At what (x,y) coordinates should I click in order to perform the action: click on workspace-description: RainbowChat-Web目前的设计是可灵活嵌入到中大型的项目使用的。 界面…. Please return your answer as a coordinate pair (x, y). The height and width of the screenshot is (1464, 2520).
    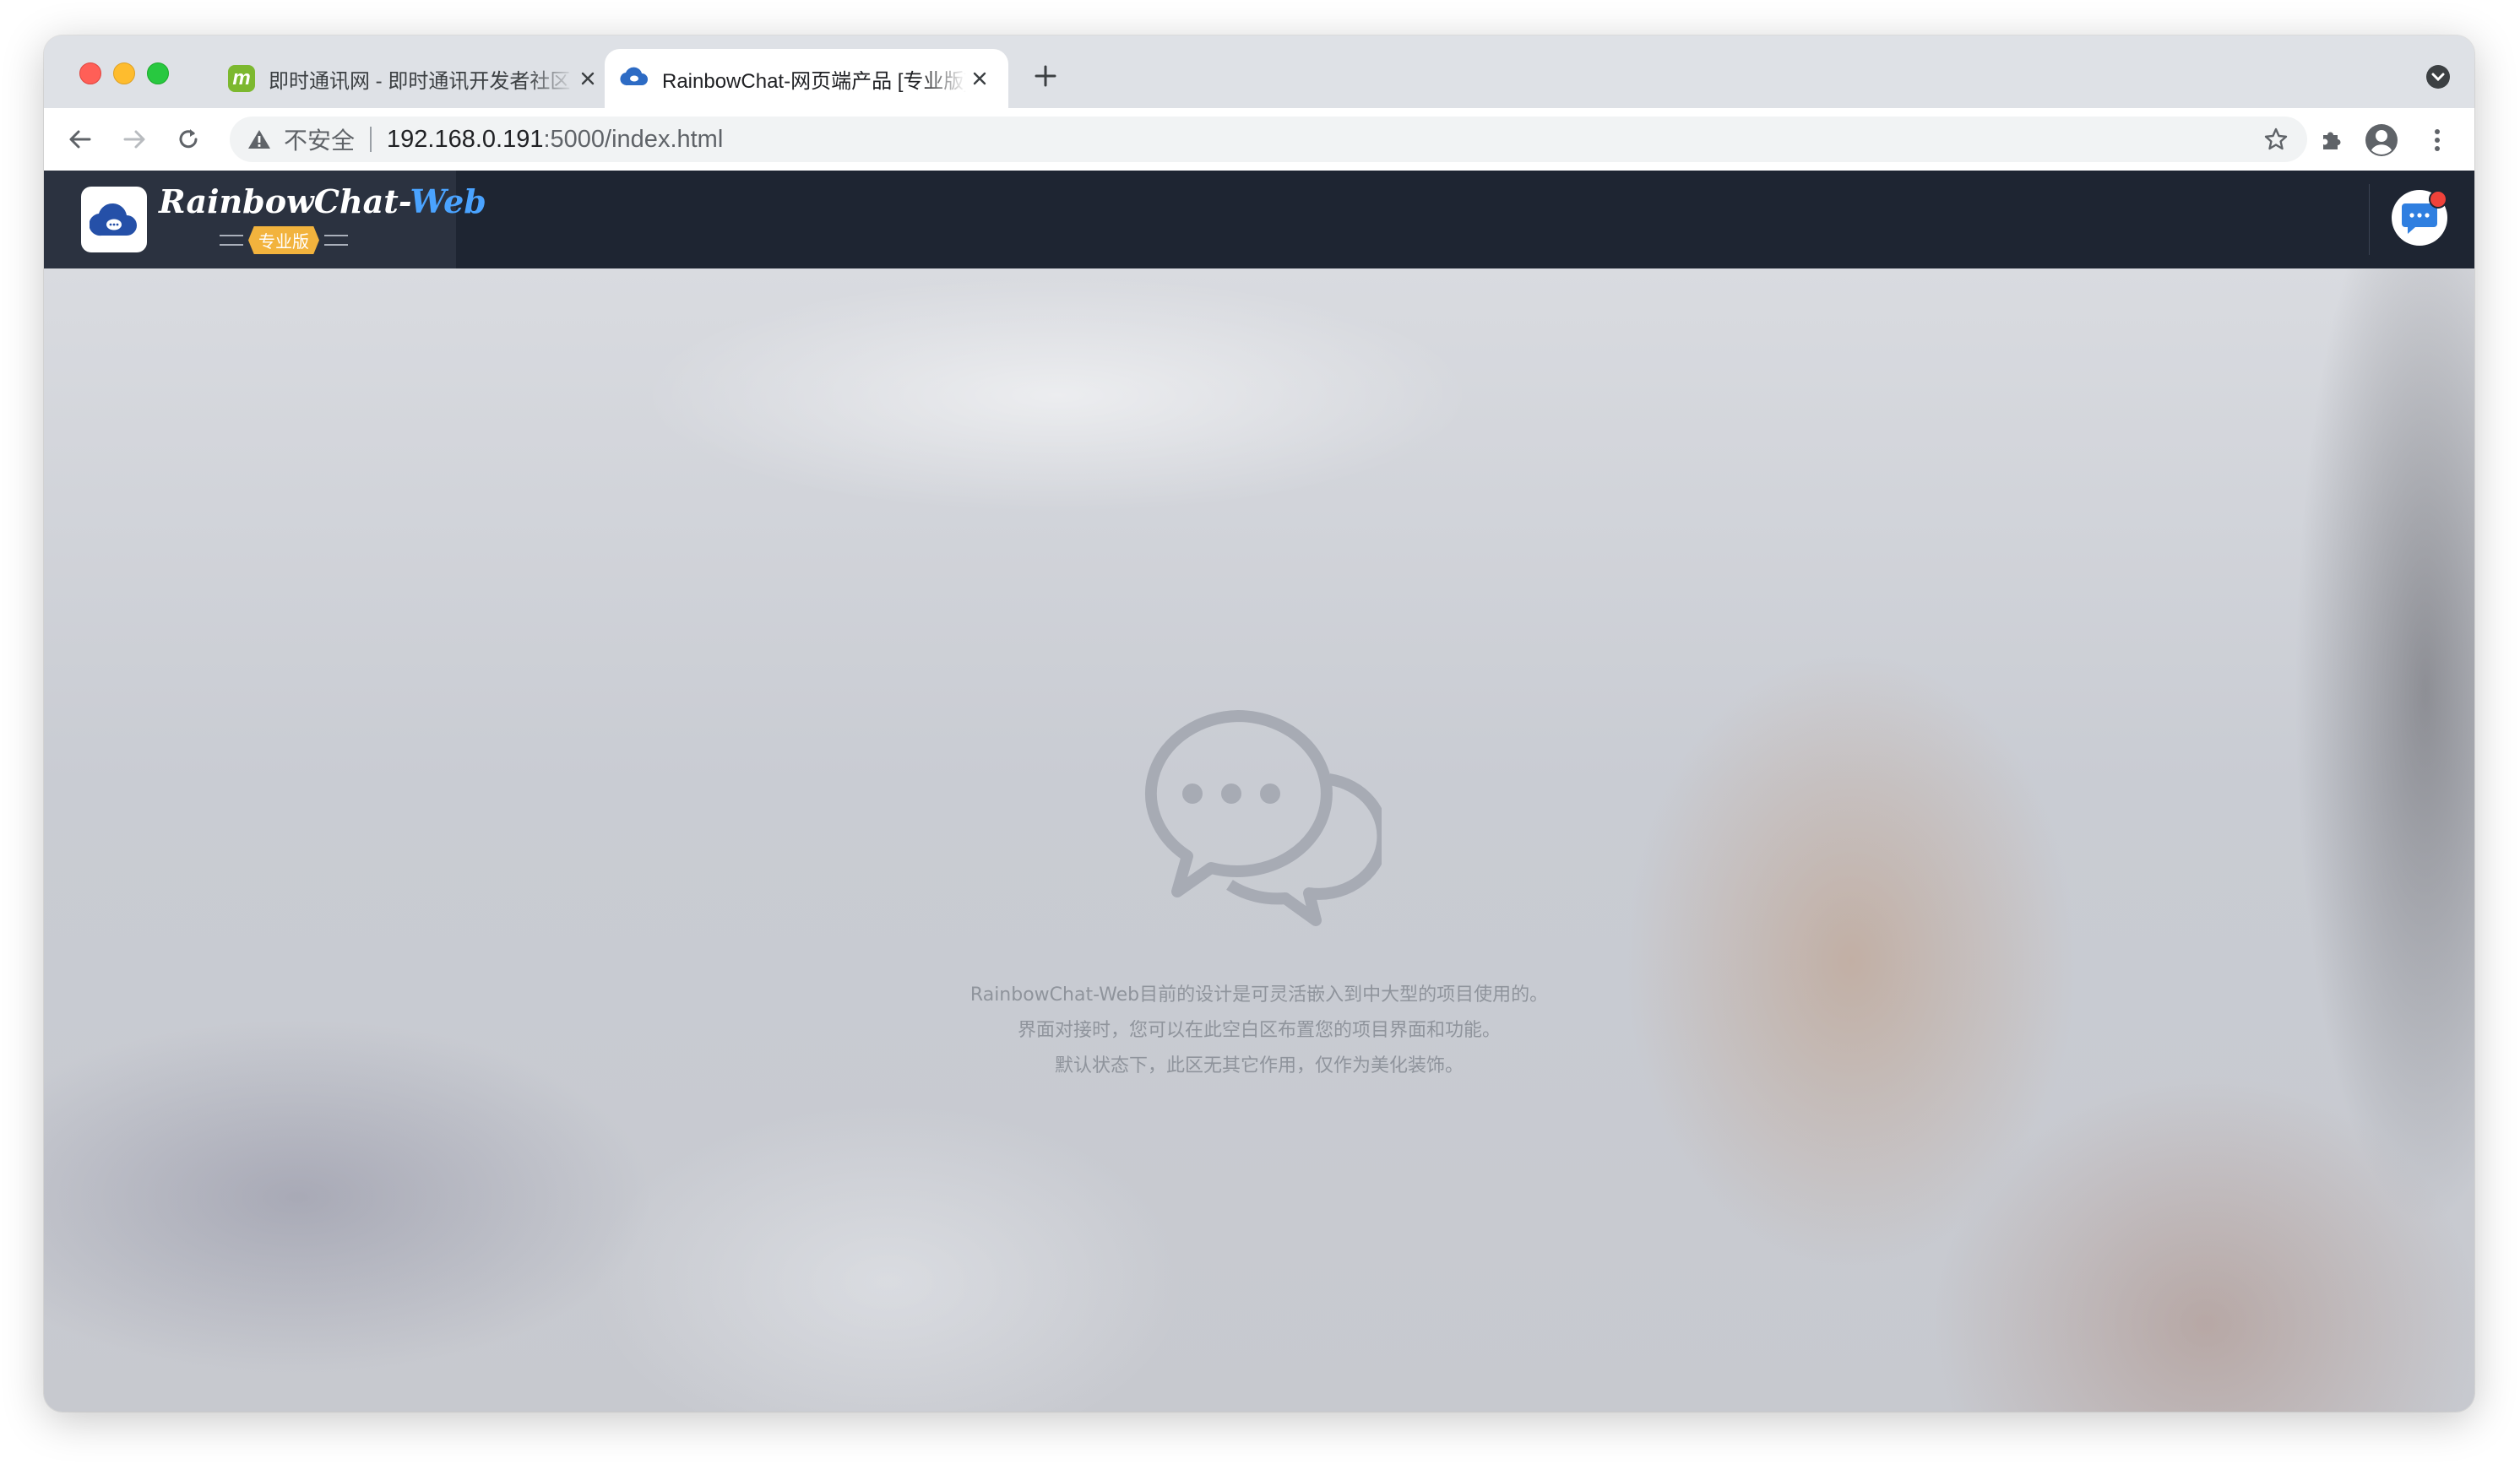
    Looking at the image, I should click on (1259, 1031).